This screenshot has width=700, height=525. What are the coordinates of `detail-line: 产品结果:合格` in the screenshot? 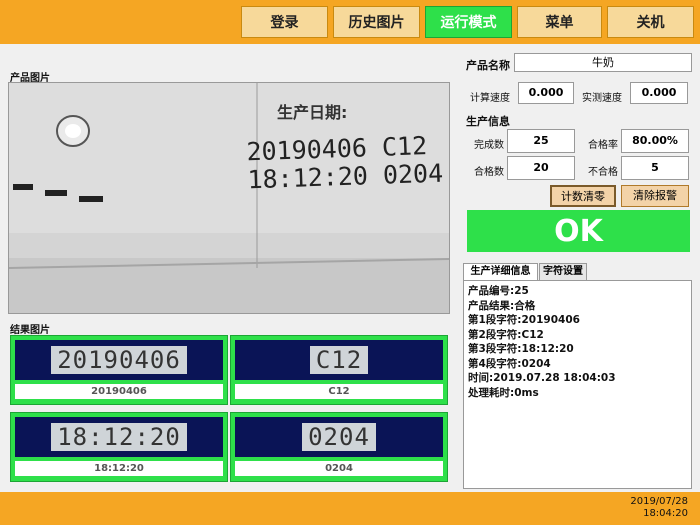 It's located at (502, 305).